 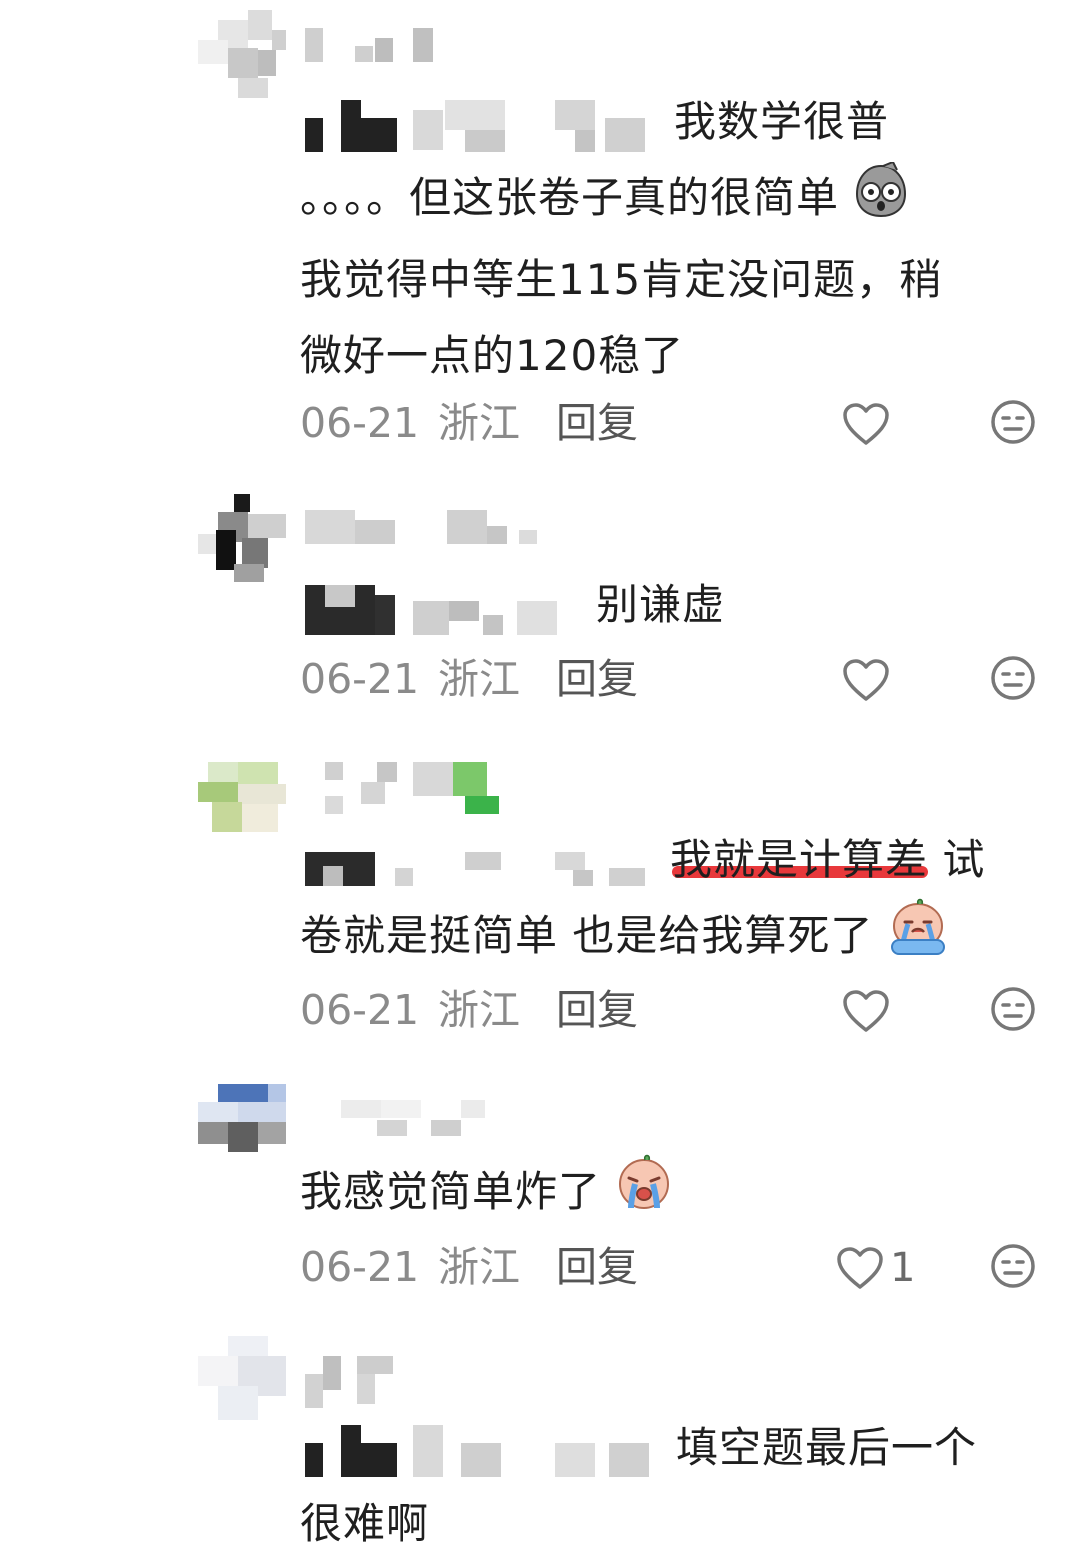 I want to click on comment-line-text: 我感觉简单炸了, so click(x=451, y=1191).